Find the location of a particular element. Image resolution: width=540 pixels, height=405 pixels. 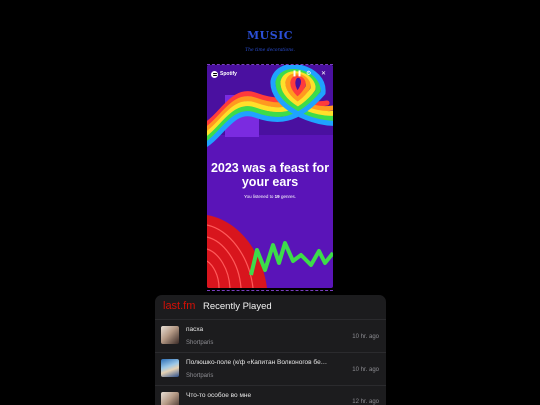

genre-count: 19 is located at coordinates (277, 196).